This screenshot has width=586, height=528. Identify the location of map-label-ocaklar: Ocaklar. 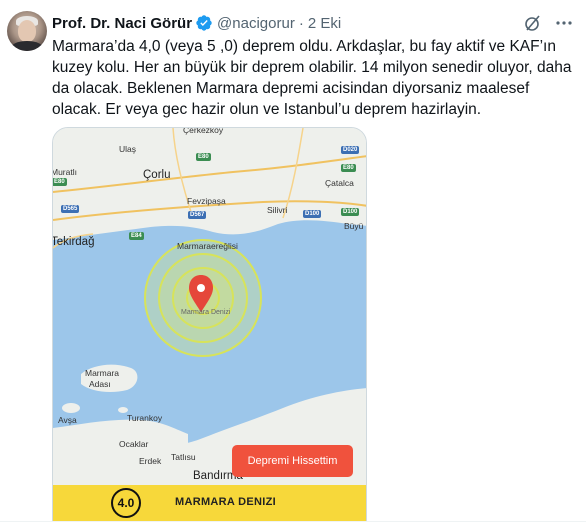
(134, 444).